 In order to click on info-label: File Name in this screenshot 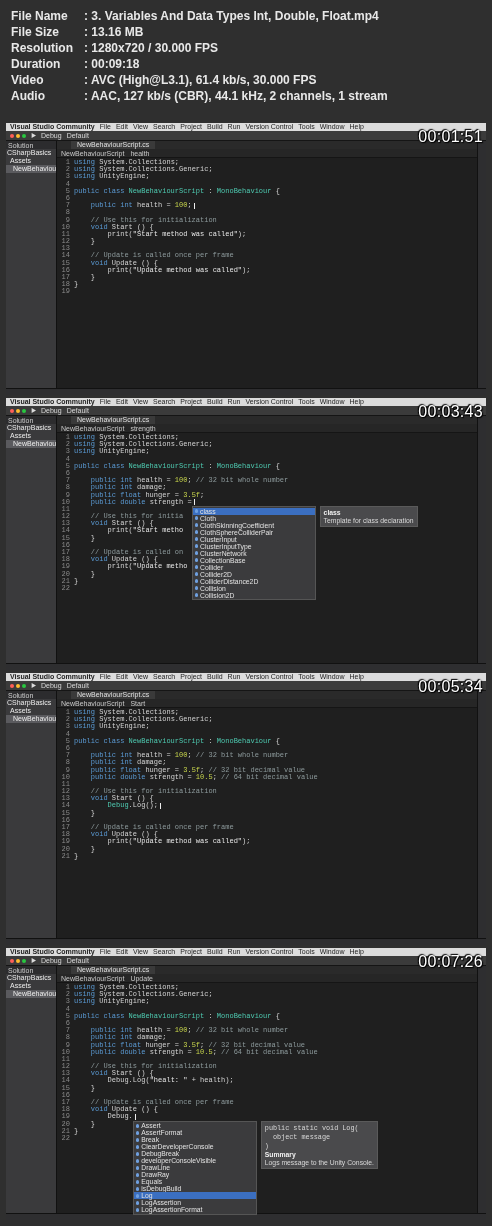, I will do `click(40, 16)`.